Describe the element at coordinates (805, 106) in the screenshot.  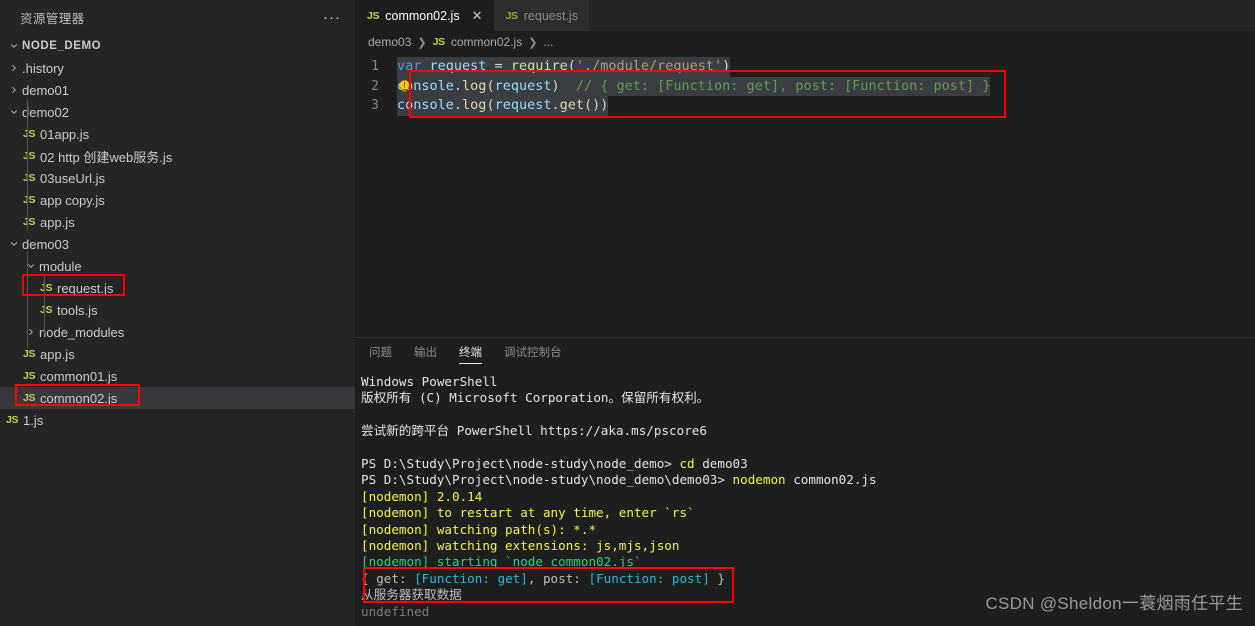
I see `code-line: 3 console.log(request.get())` at that location.